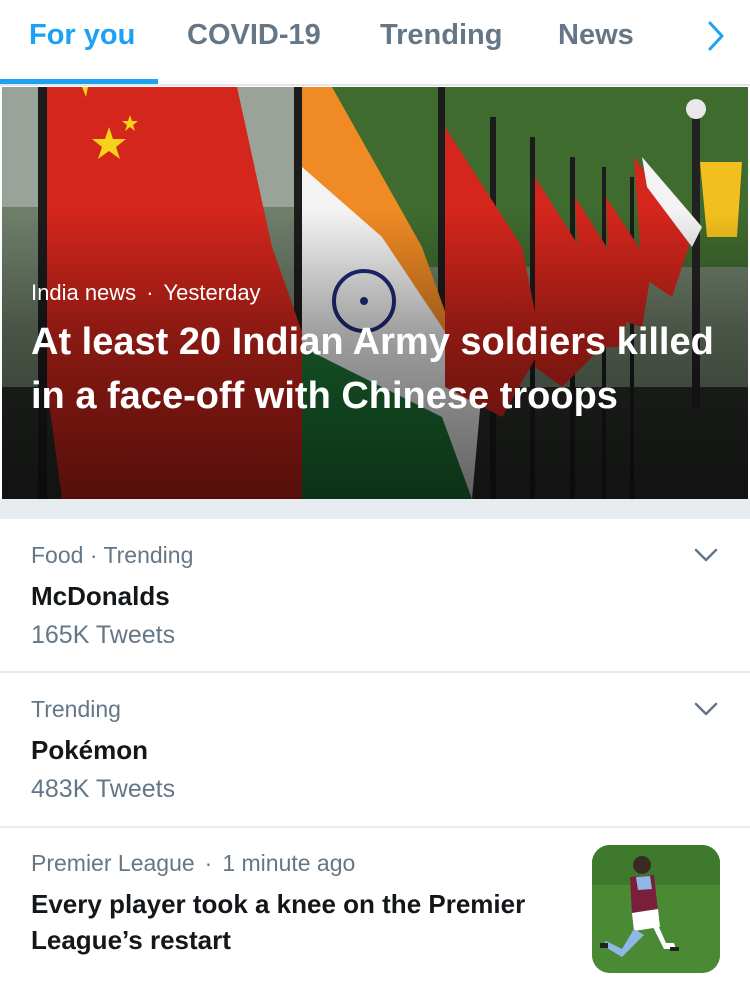 The height and width of the screenshot is (988, 750). I want to click on player-kneeling-image, so click(656, 909).